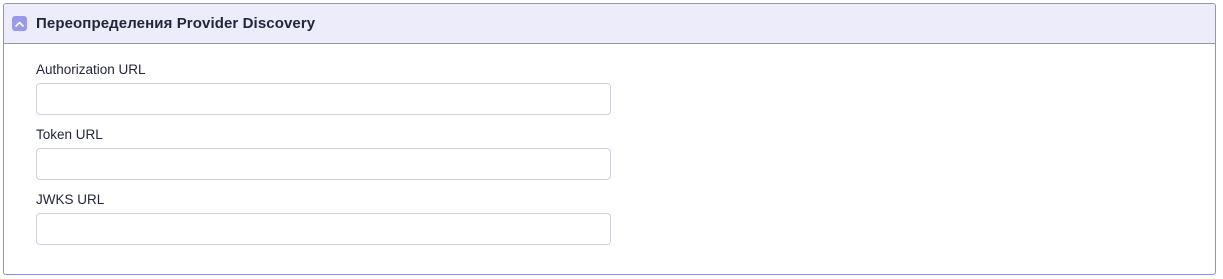 The image size is (1223, 279). What do you see at coordinates (323, 99) in the screenshot?
I see `authorization-url-input` at bounding box center [323, 99].